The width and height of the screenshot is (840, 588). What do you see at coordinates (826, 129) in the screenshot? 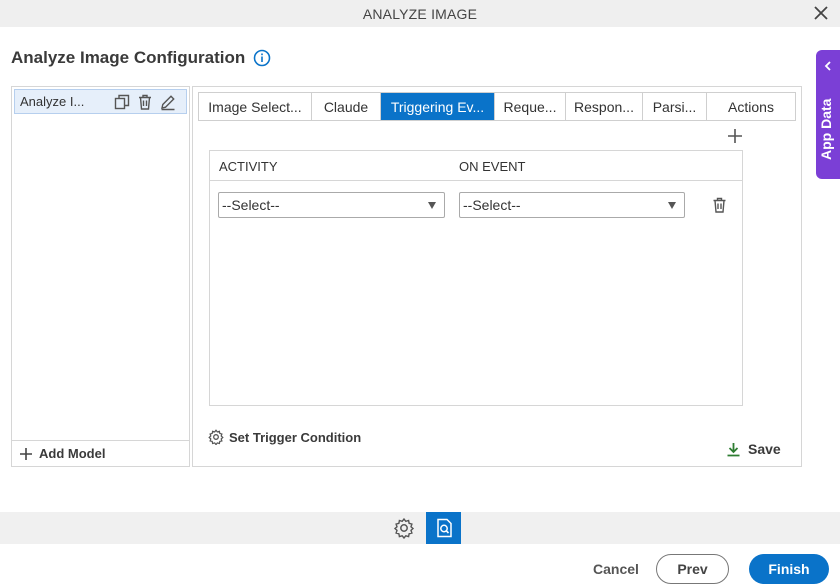
I see `app-data-label: App Data` at bounding box center [826, 129].